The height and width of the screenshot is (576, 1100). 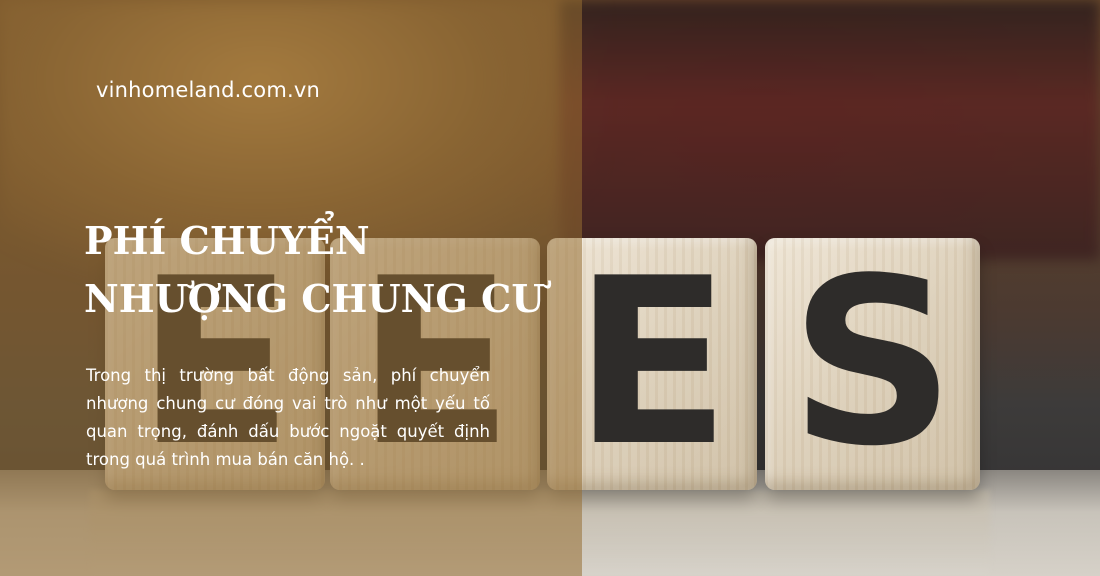 I want to click on block-letter: S, so click(x=872, y=363).